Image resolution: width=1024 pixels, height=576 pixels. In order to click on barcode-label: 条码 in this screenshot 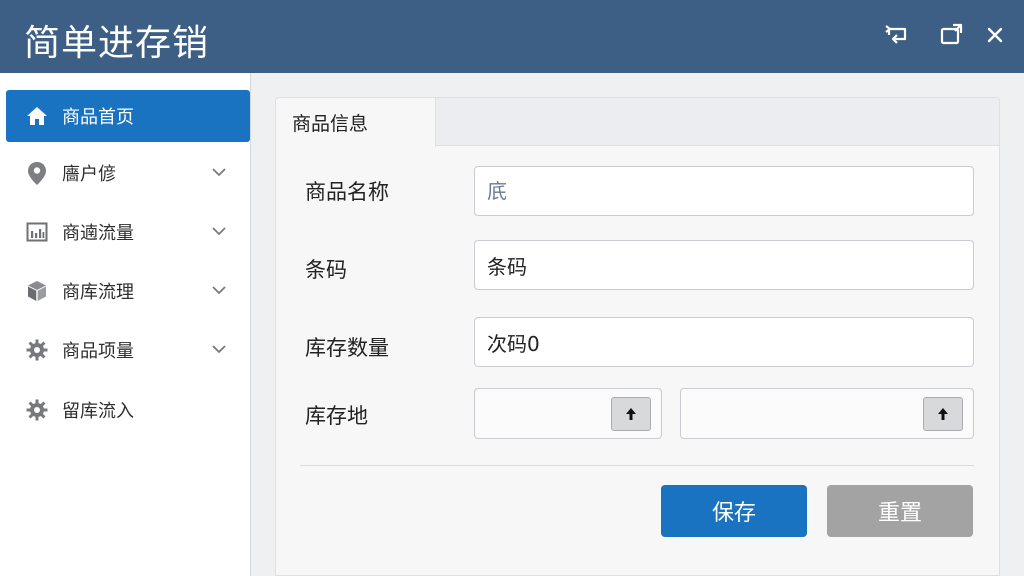, I will do `click(326, 270)`.